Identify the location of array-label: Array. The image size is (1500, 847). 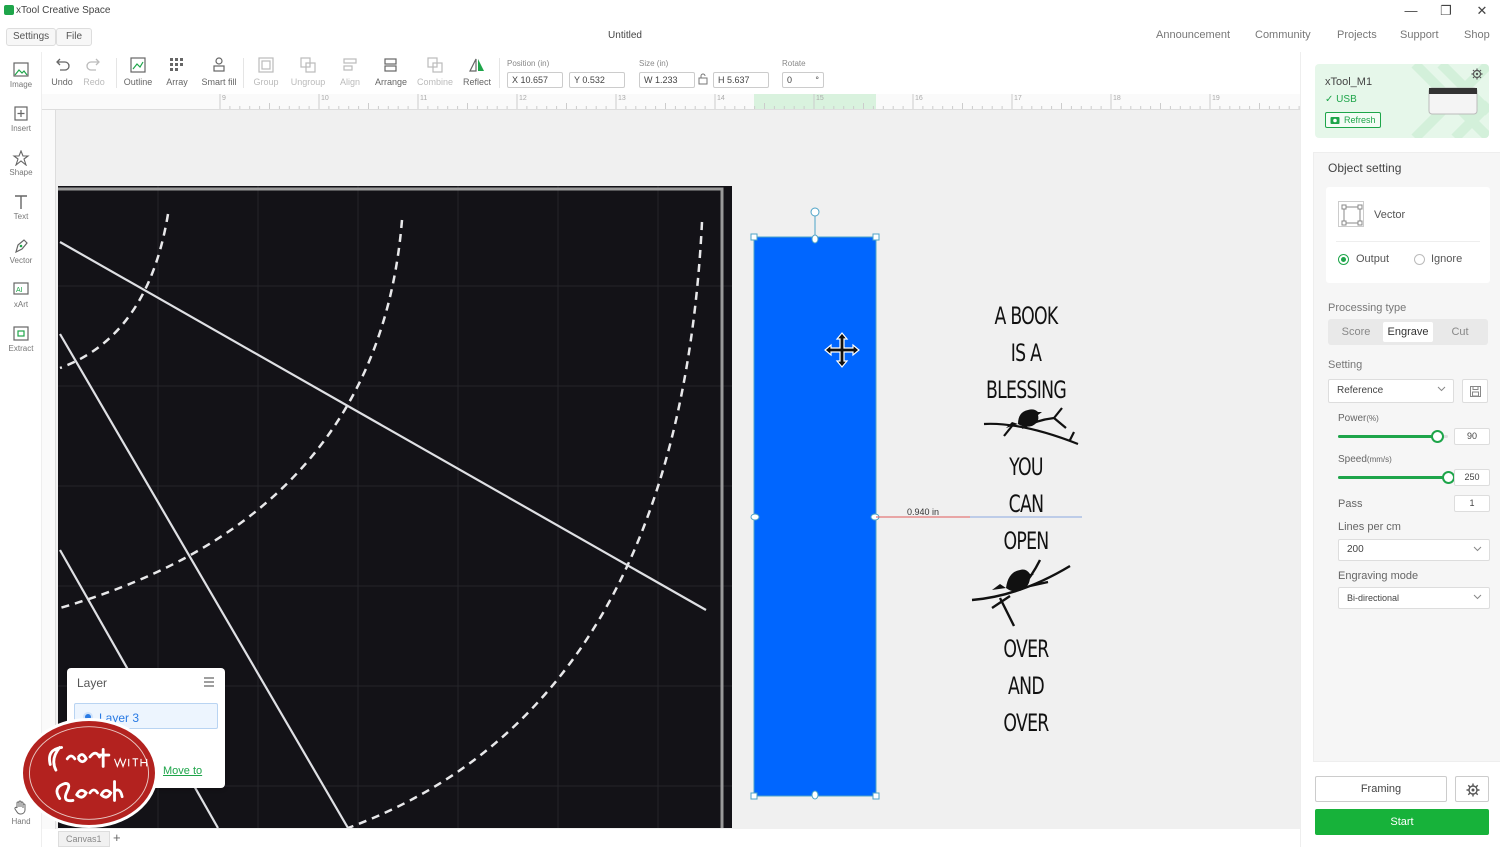
(177, 82).